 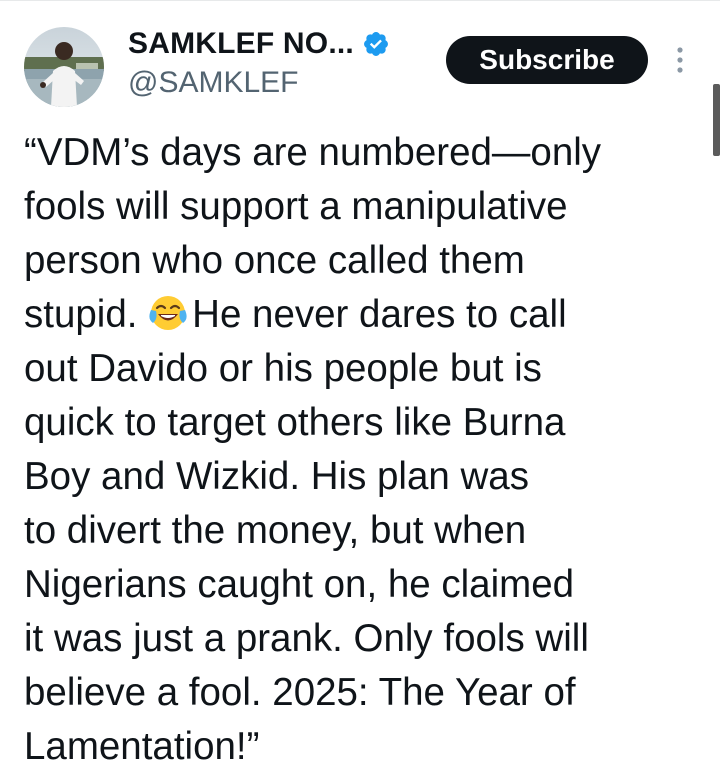 What do you see at coordinates (142, 746) in the screenshot?
I see `tweet-line: Lamentation!”` at bounding box center [142, 746].